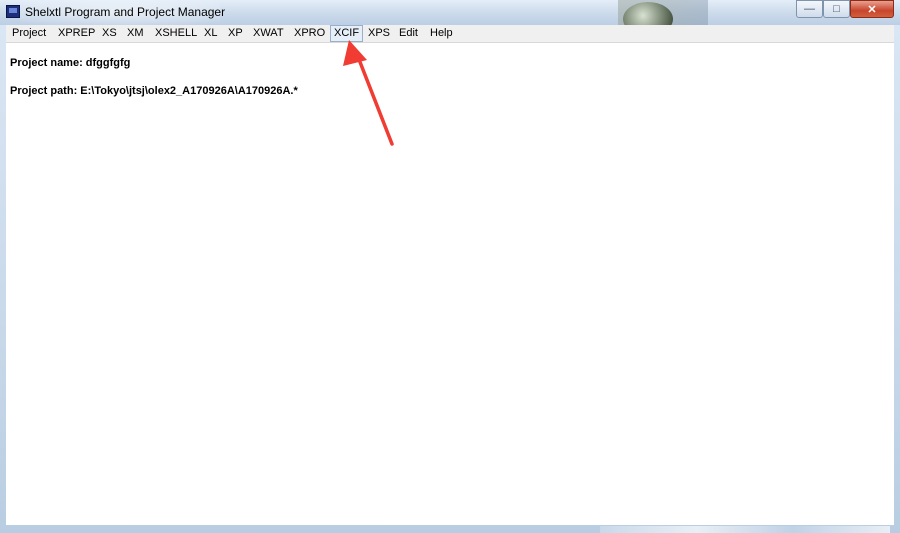 The height and width of the screenshot is (533, 900). I want to click on annotation-arrow-shaft, so click(376, 103).